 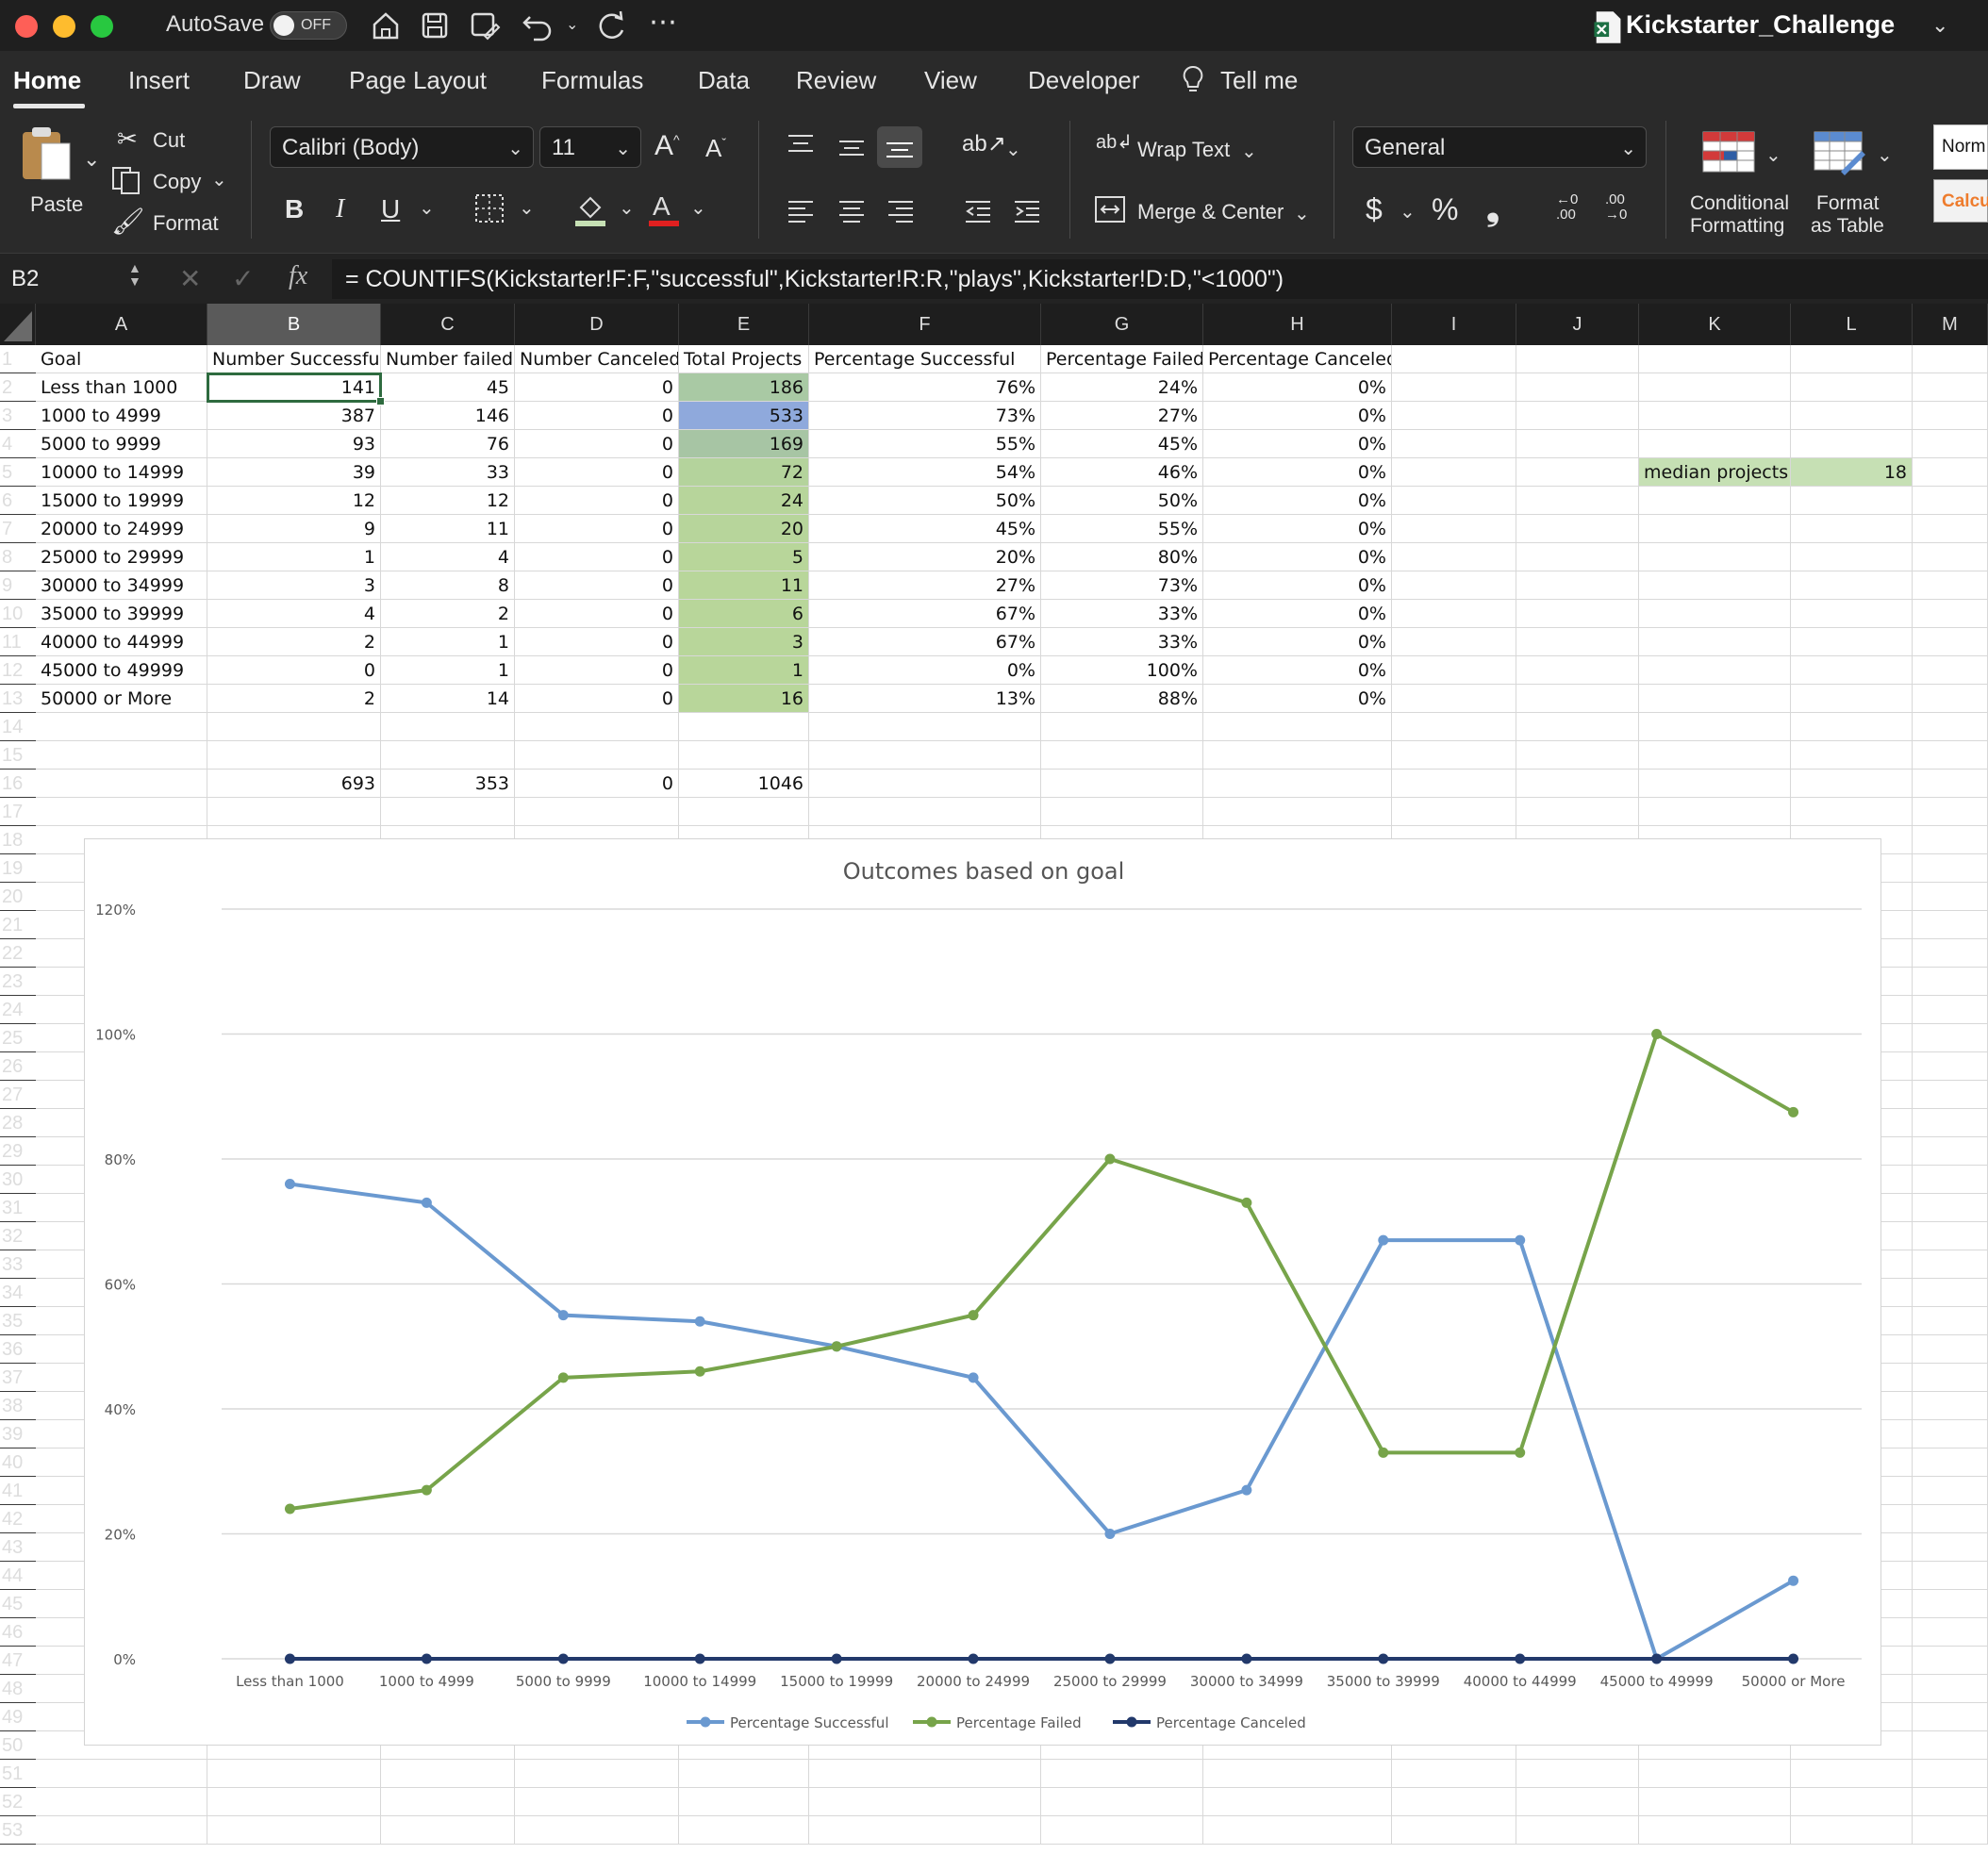 What do you see at coordinates (18, 1095) in the screenshot?
I see `row-header-27: 27` at bounding box center [18, 1095].